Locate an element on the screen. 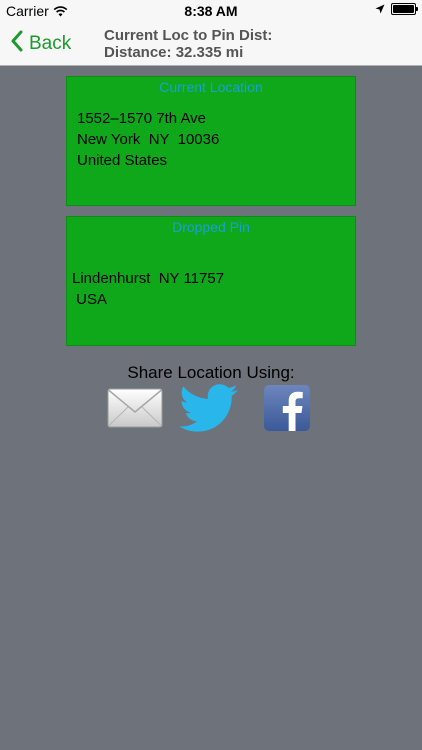 This screenshot has height=750, width=422. address-line: 1552–1570 7th Ave is located at coordinates (142, 118).